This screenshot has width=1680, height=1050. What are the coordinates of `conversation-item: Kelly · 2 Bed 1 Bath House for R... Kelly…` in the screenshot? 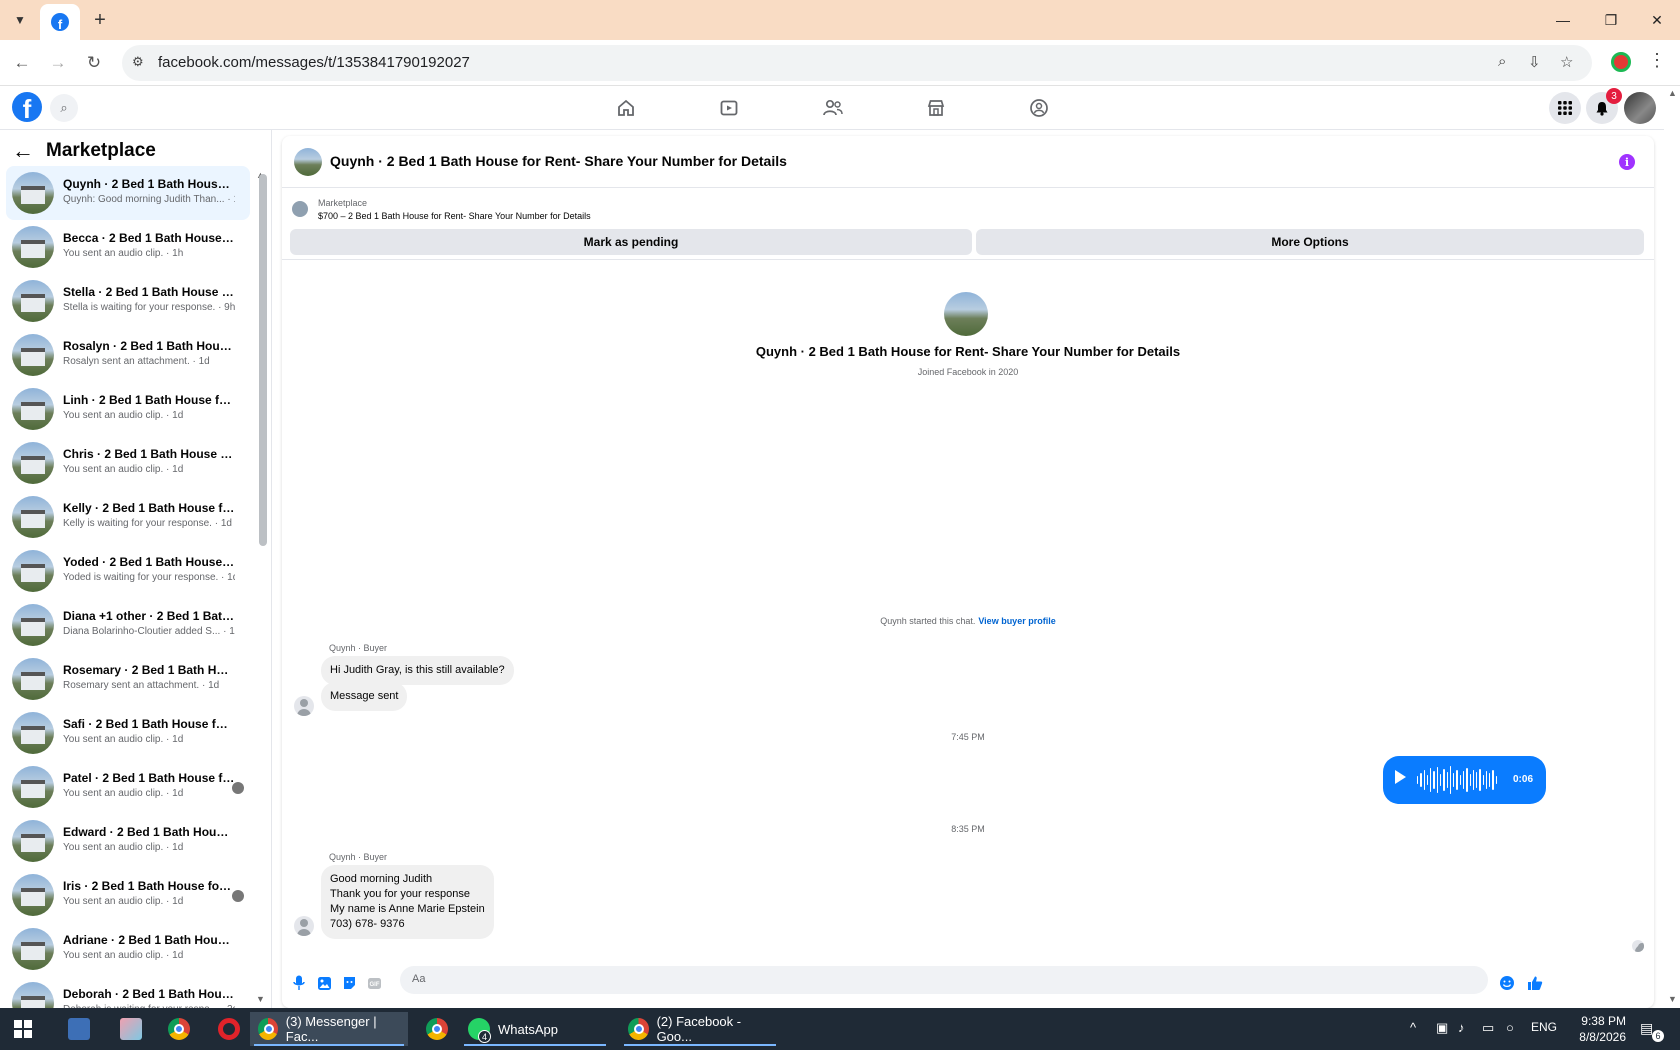 It's located at (128, 517).